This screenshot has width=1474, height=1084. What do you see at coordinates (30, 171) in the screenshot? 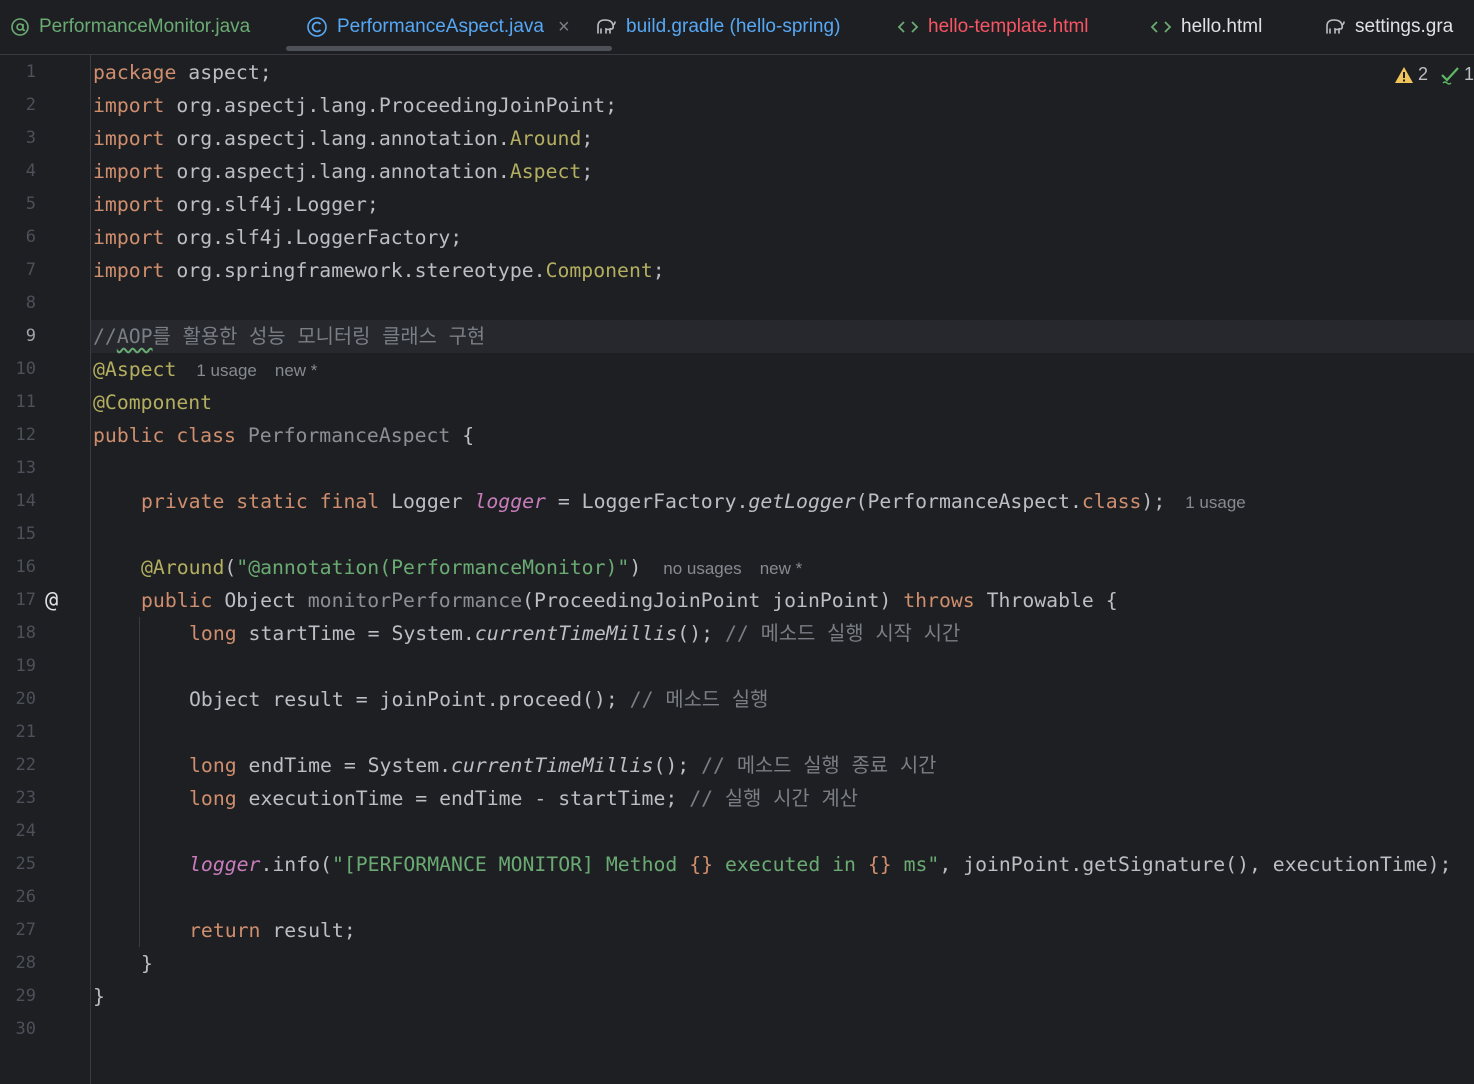
I see `line-number: 4` at bounding box center [30, 171].